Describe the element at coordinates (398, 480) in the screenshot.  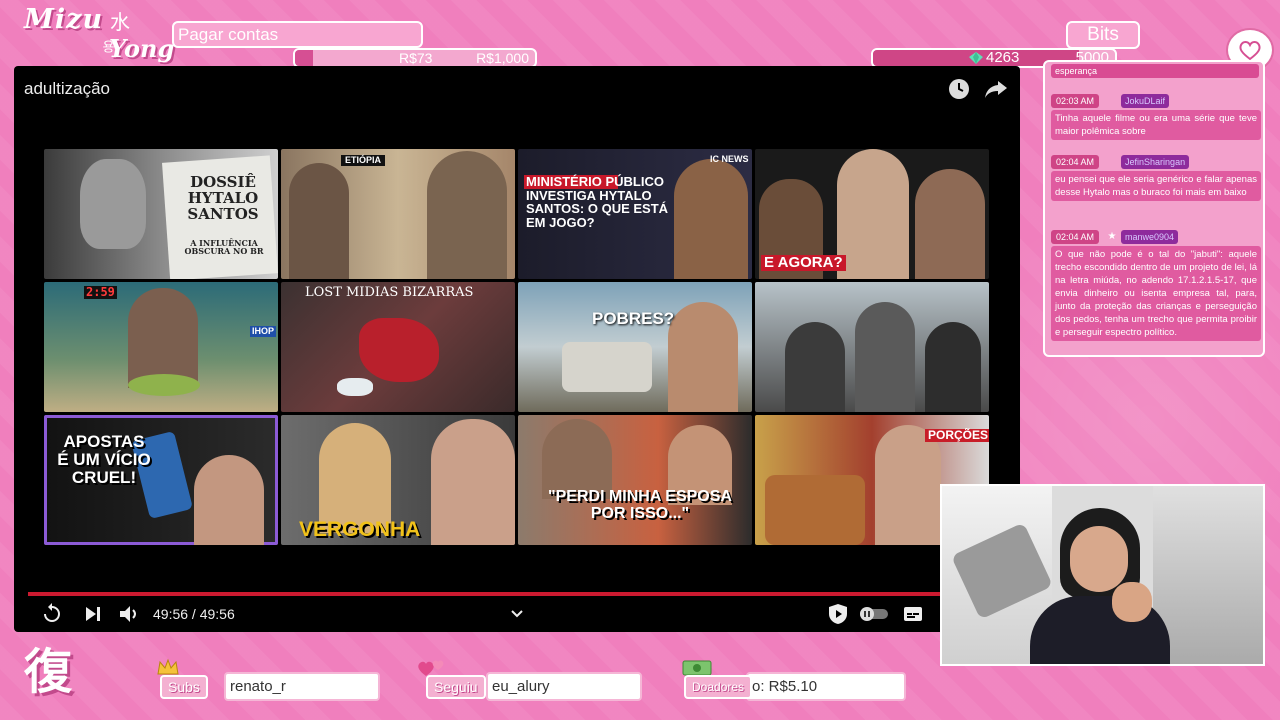
I see `suggested-video-10: VERGONHA` at that location.